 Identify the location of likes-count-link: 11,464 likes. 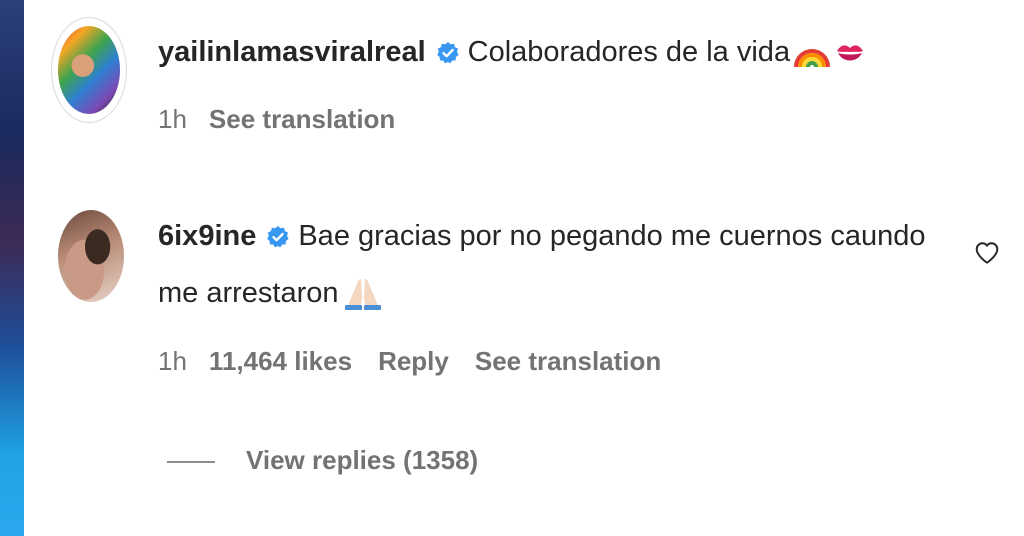
(280, 361).